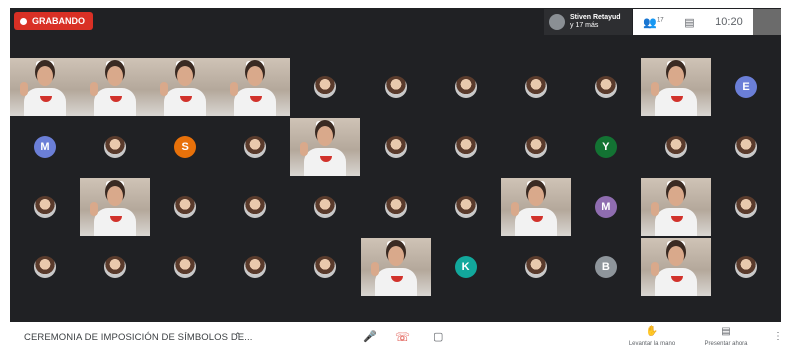  I want to click on participant-avatar: K, so click(465, 267).